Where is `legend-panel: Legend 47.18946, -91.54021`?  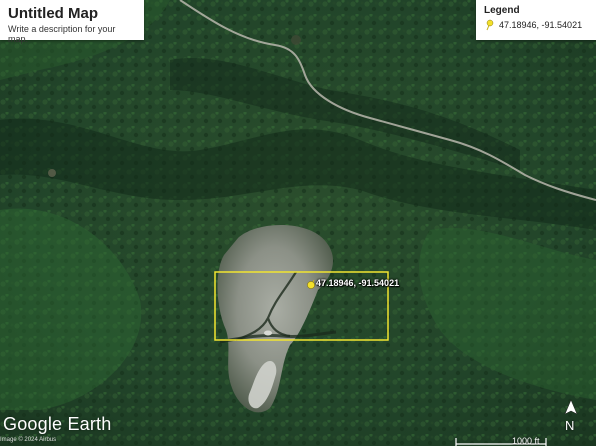 legend-panel: Legend 47.18946, -91.54021 is located at coordinates (536, 20).